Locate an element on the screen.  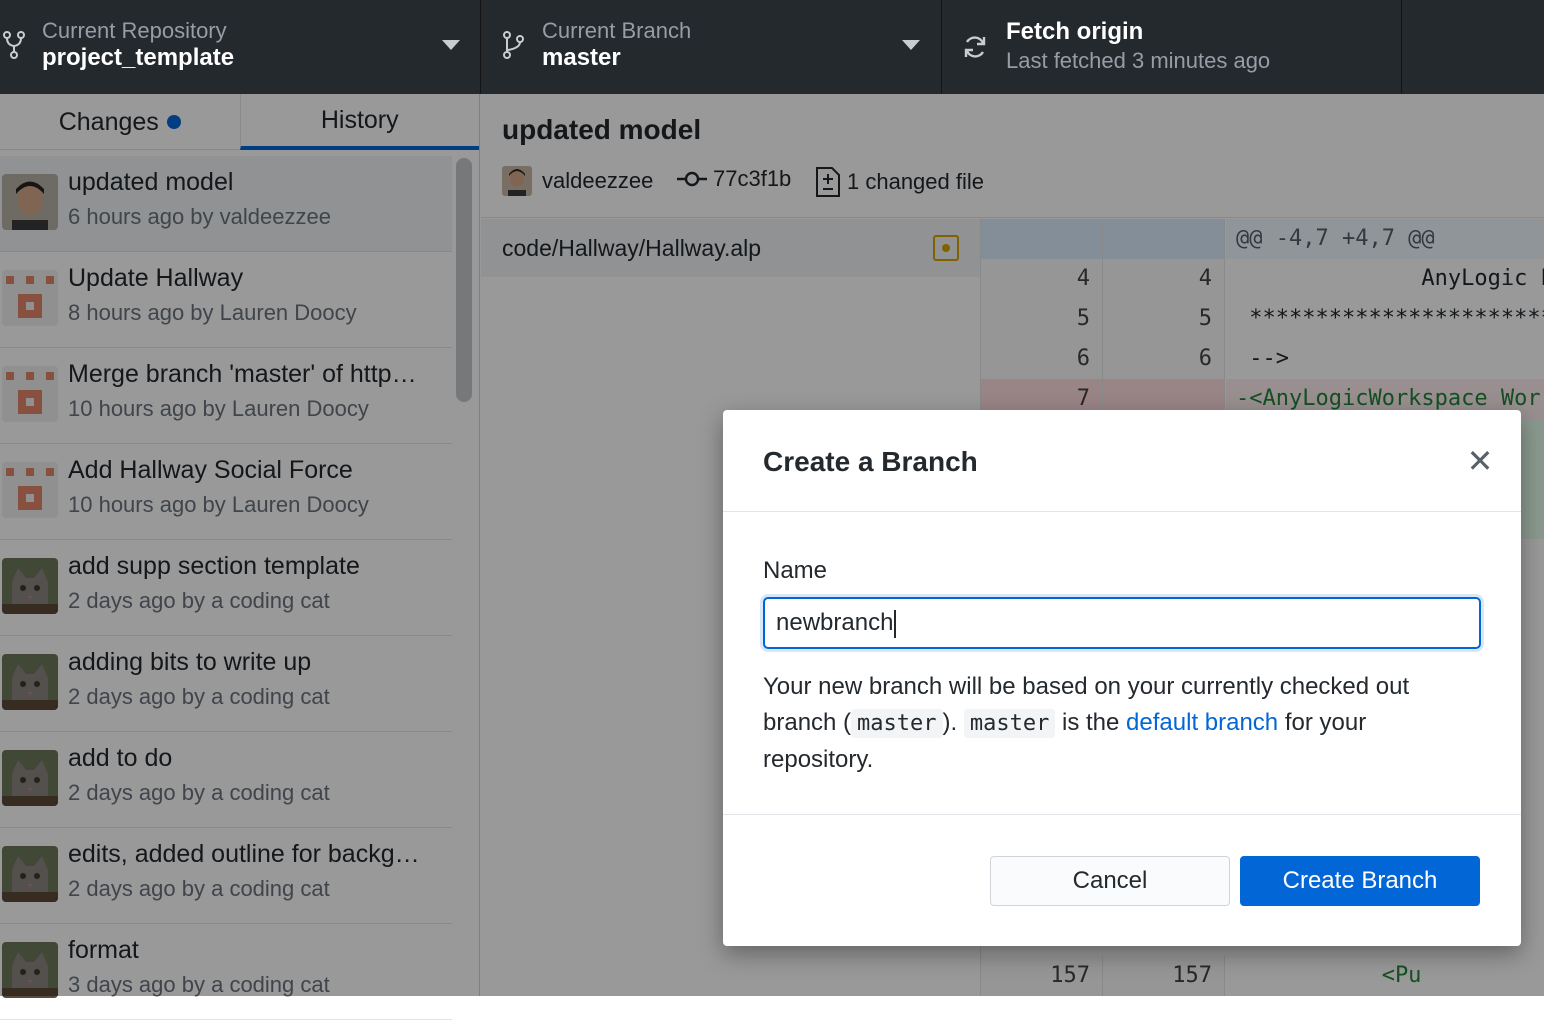
description-text: ). is located at coordinates (953, 722).